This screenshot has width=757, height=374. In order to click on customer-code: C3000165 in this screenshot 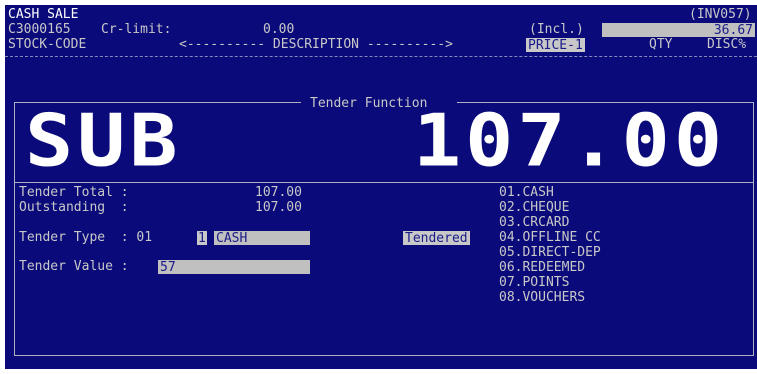, I will do `click(39, 29)`.